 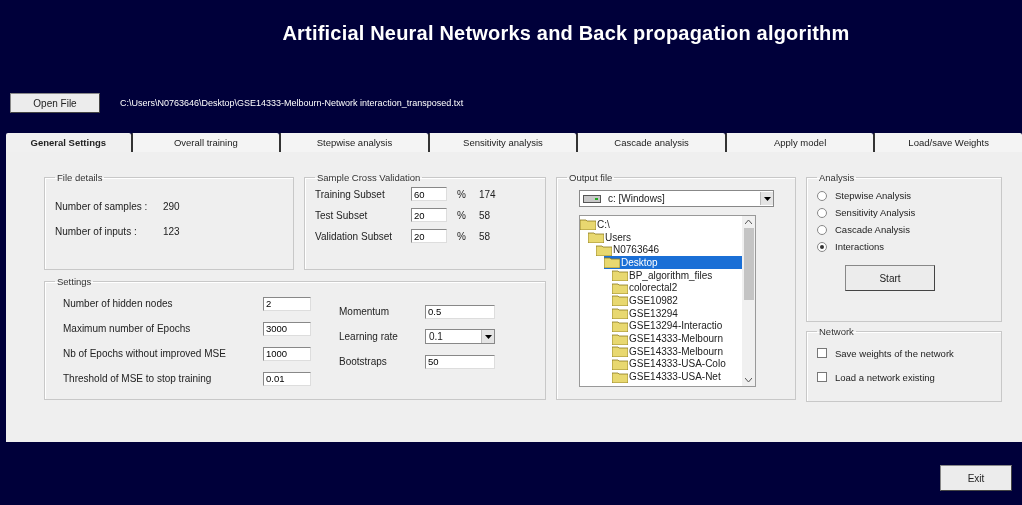 What do you see at coordinates (566, 33) in the screenshot?
I see `window-title: Artificial Neural Networks and Back propagation algorithm` at bounding box center [566, 33].